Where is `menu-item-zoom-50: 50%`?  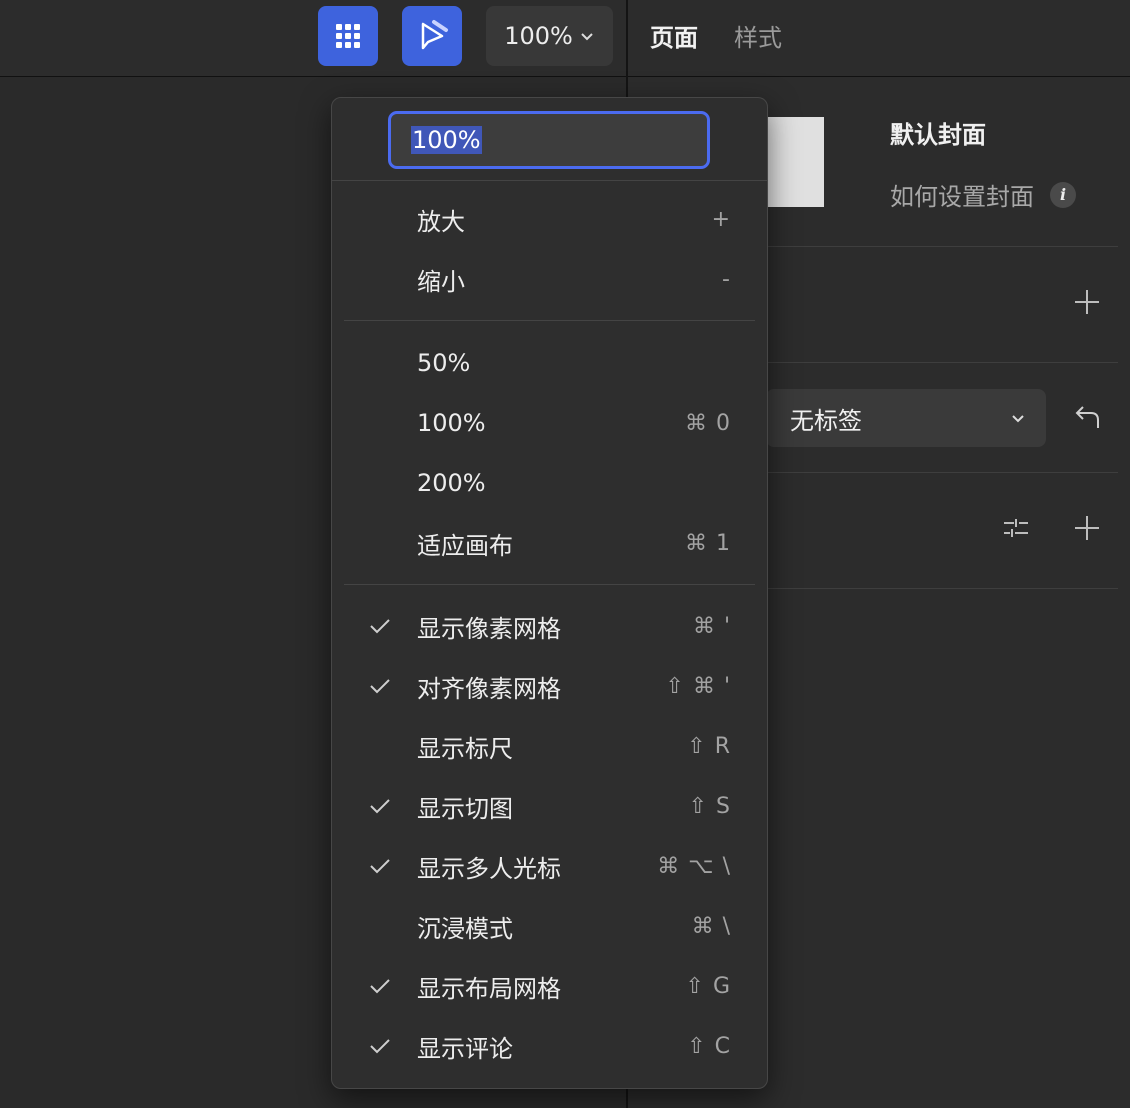 menu-item-zoom-50: 50% is located at coordinates (549, 363).